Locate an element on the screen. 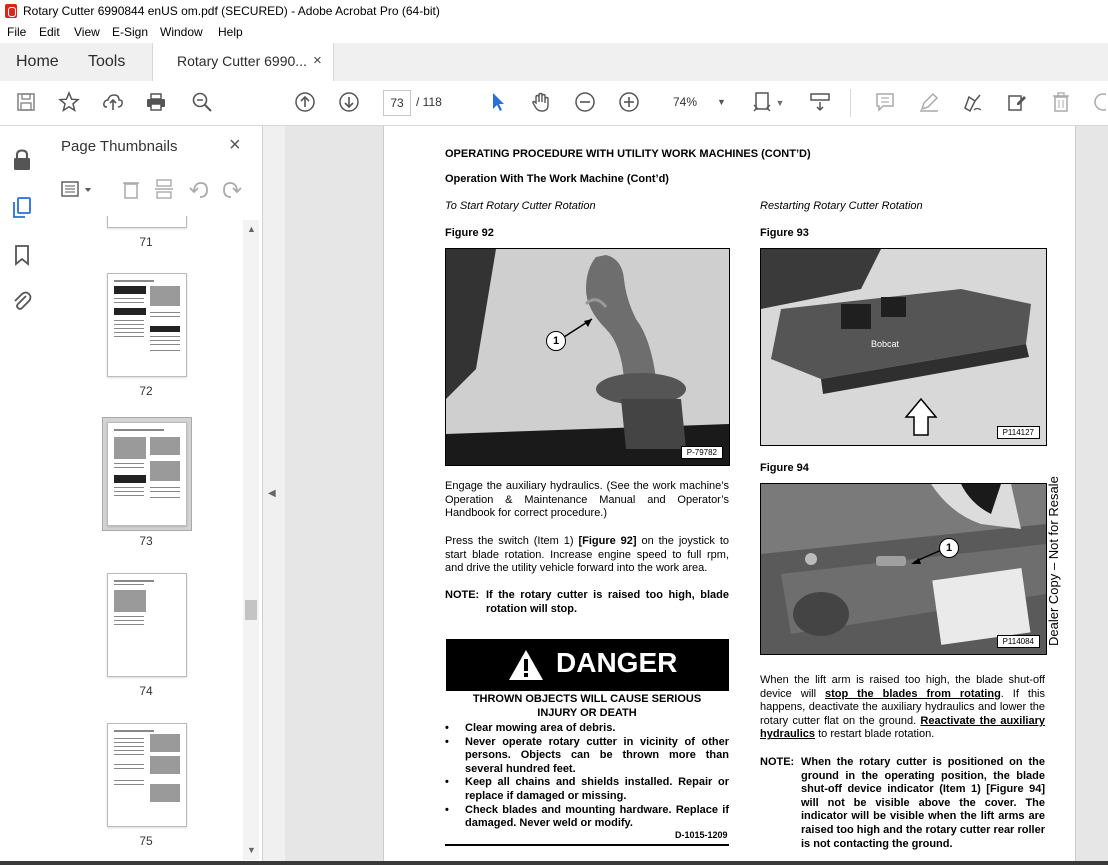  edit-pdf-icon is located at coordinates (1017, 103).